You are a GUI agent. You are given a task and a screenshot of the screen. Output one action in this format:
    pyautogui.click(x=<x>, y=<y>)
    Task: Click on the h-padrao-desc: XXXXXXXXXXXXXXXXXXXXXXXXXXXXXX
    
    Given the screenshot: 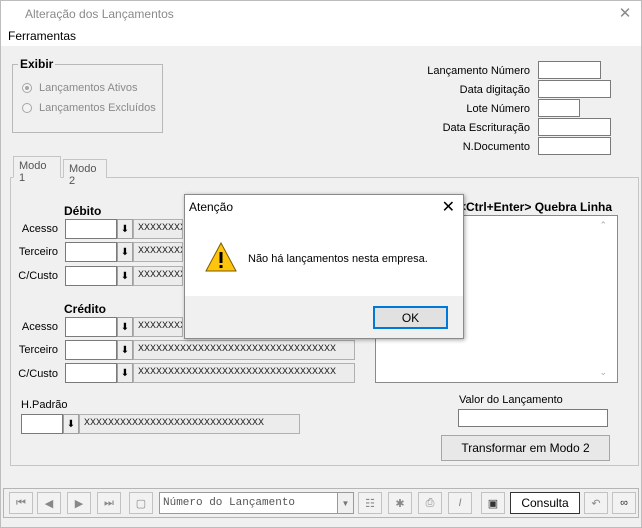 What is the action you would take?
    pyautogui.click(x=189, y=424)
    